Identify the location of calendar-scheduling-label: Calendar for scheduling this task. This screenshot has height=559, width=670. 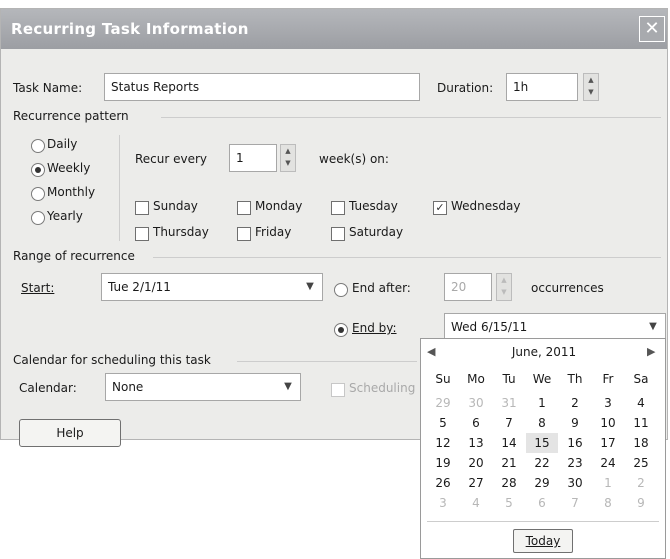
(112, 360).